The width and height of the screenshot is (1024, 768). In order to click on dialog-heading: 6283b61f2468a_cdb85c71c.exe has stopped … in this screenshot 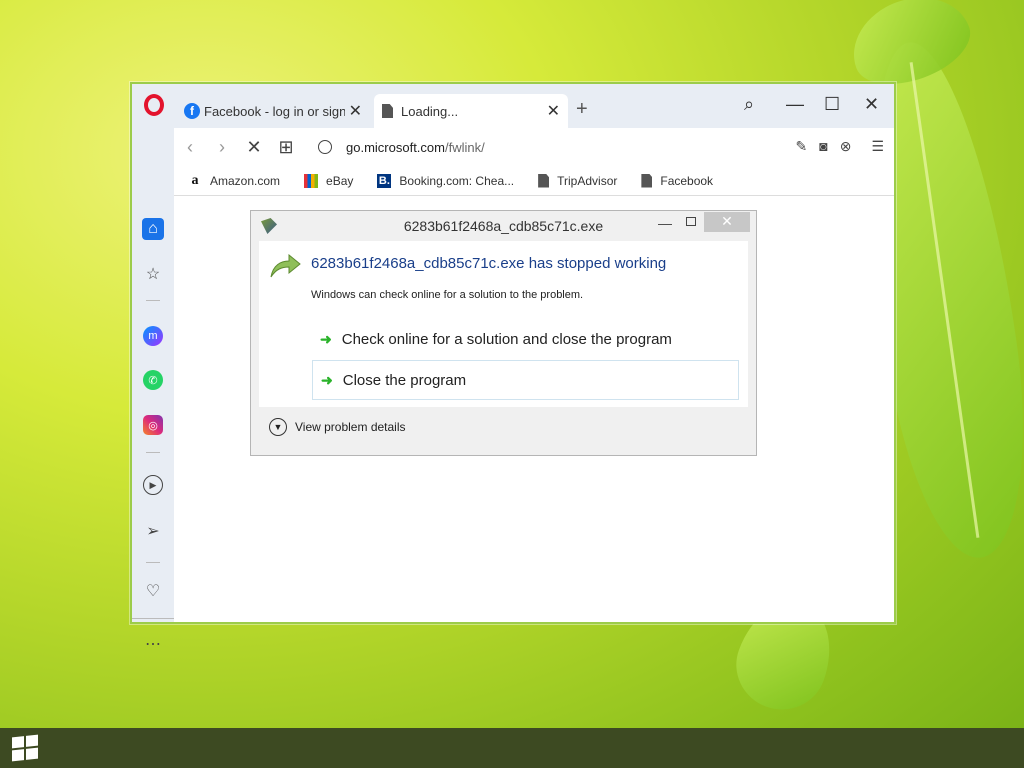, I will do `click(489, 263)`.